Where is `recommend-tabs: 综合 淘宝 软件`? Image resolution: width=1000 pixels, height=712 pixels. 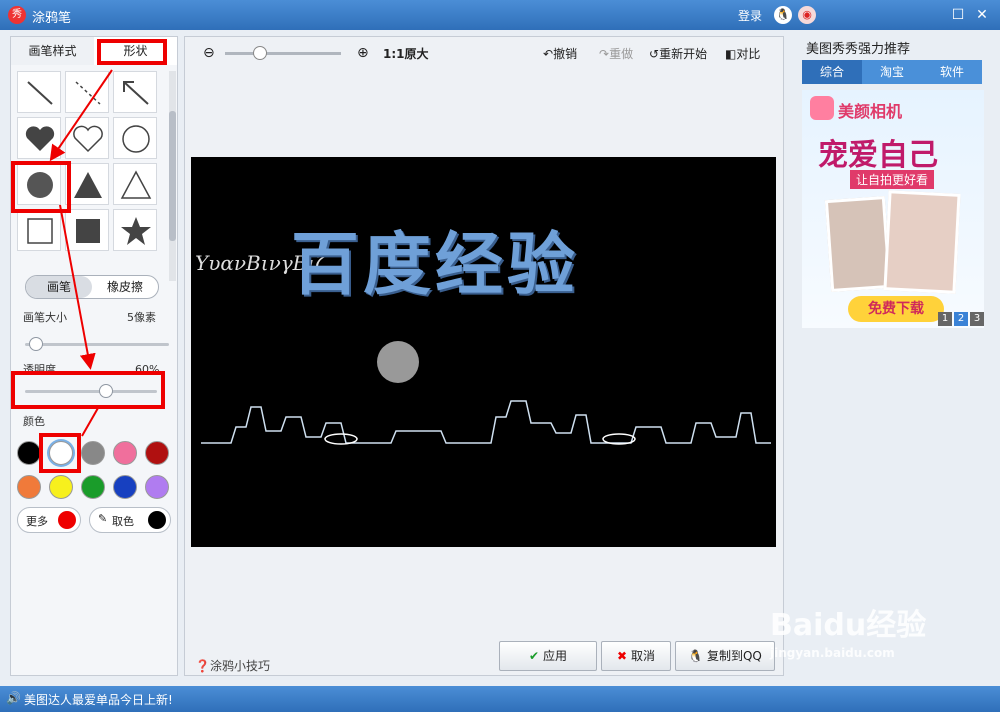 recommend-tabs: 综合 淘宝 软件 is located at coordinates (892, 72).